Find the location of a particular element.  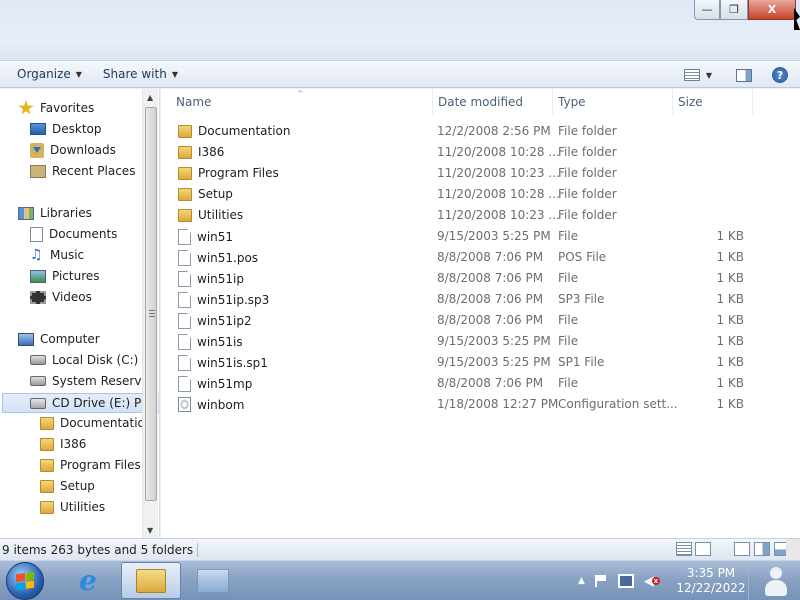

disk-icon is located at coordinates (38, 381).